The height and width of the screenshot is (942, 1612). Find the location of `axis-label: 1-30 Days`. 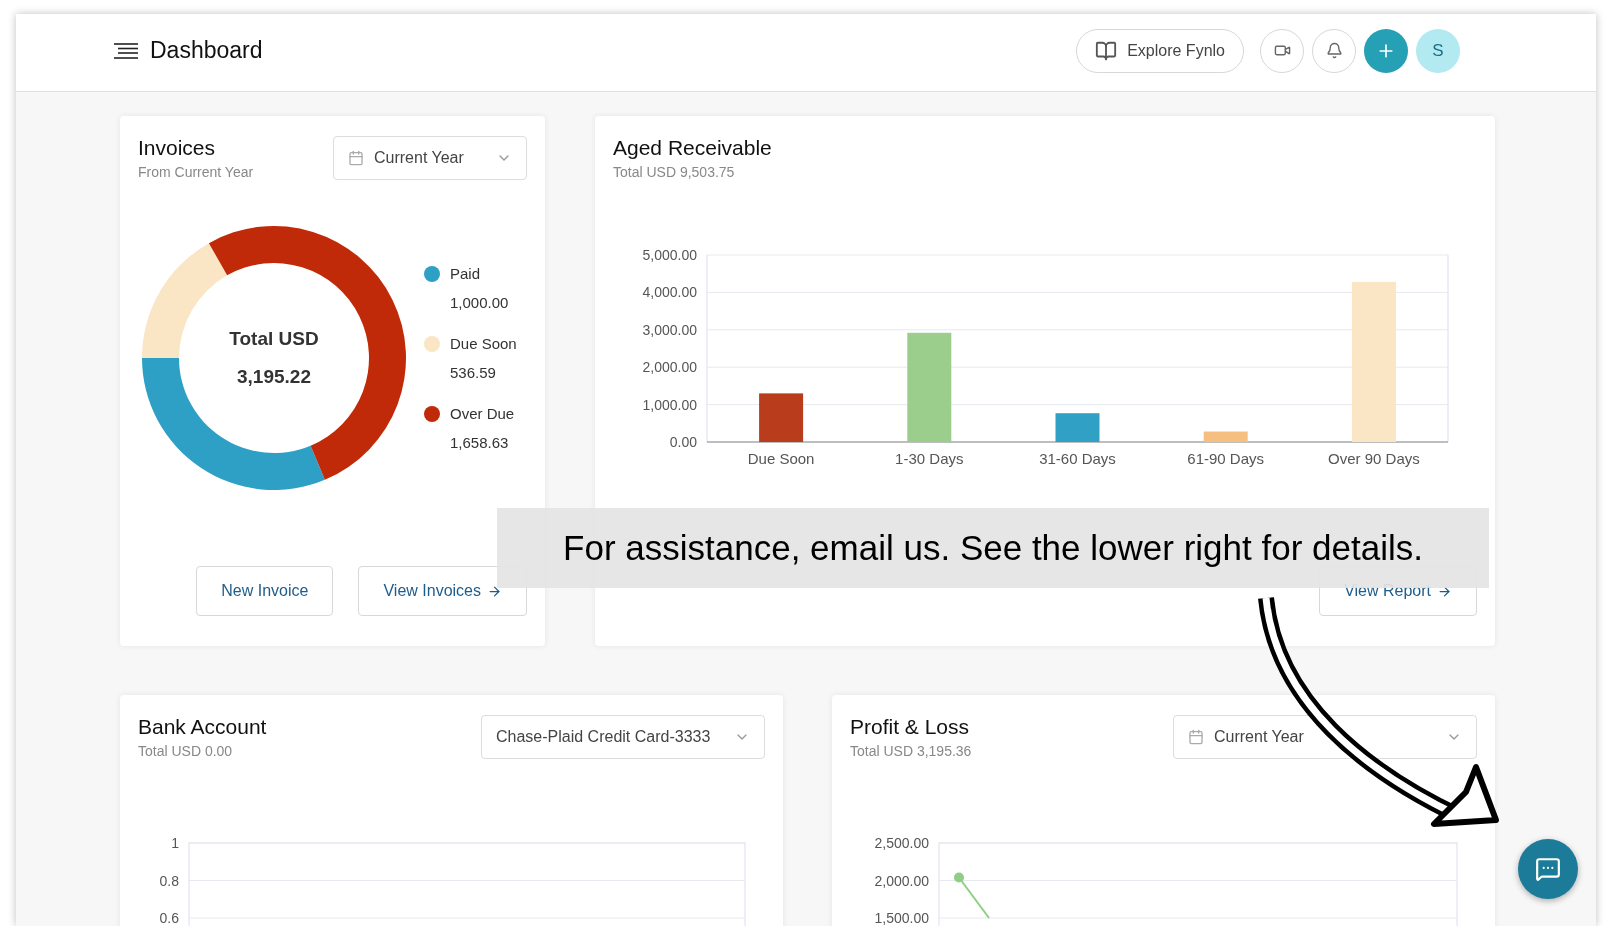

axis-label: 1-30 Days is located at coordinates (929, 458).